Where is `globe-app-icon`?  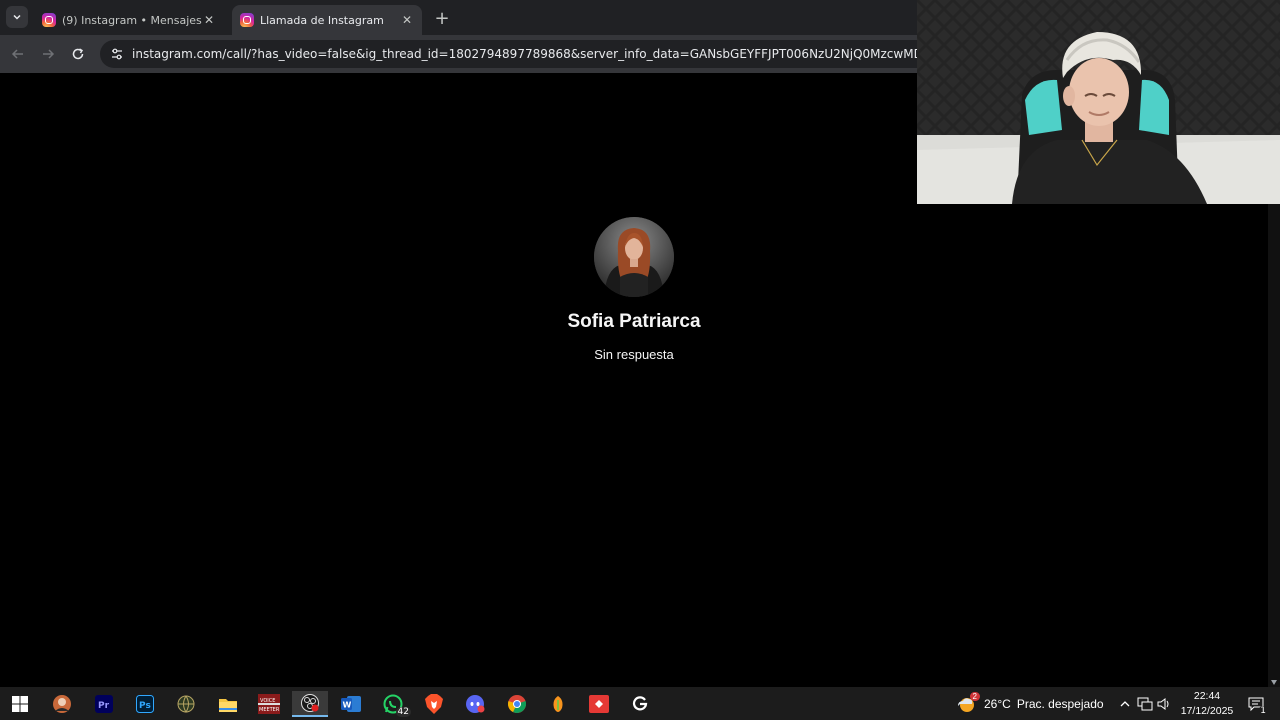 globe-app-icon is located at coordinates (186, 704).